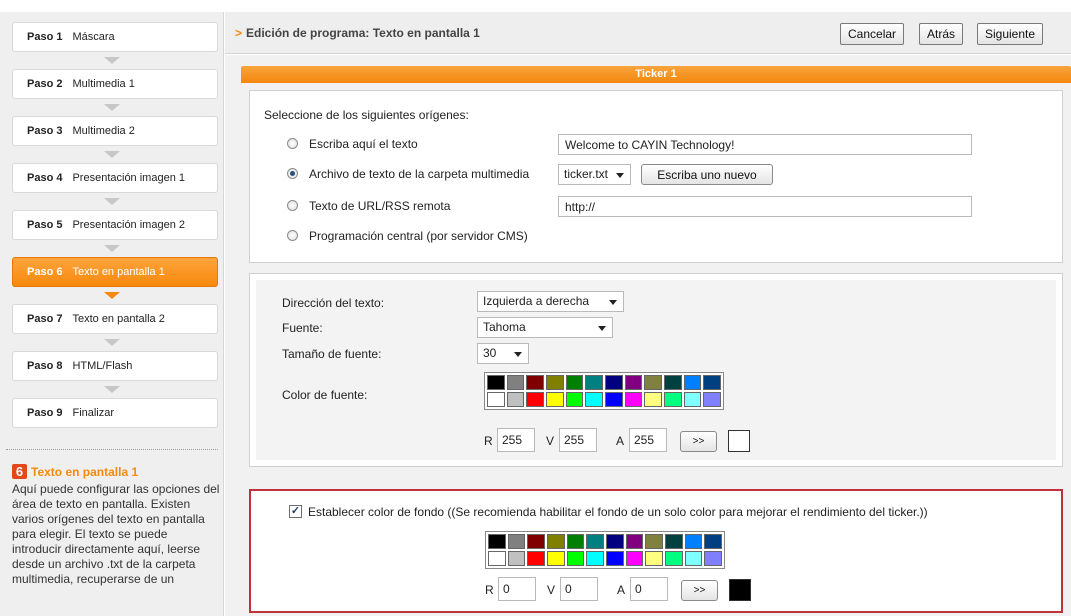 This screenshot has height=616, width=1071. Describe the element at coordinates (295, 511) in the screenshot. I see `background-checkbox: ✓` at that location.